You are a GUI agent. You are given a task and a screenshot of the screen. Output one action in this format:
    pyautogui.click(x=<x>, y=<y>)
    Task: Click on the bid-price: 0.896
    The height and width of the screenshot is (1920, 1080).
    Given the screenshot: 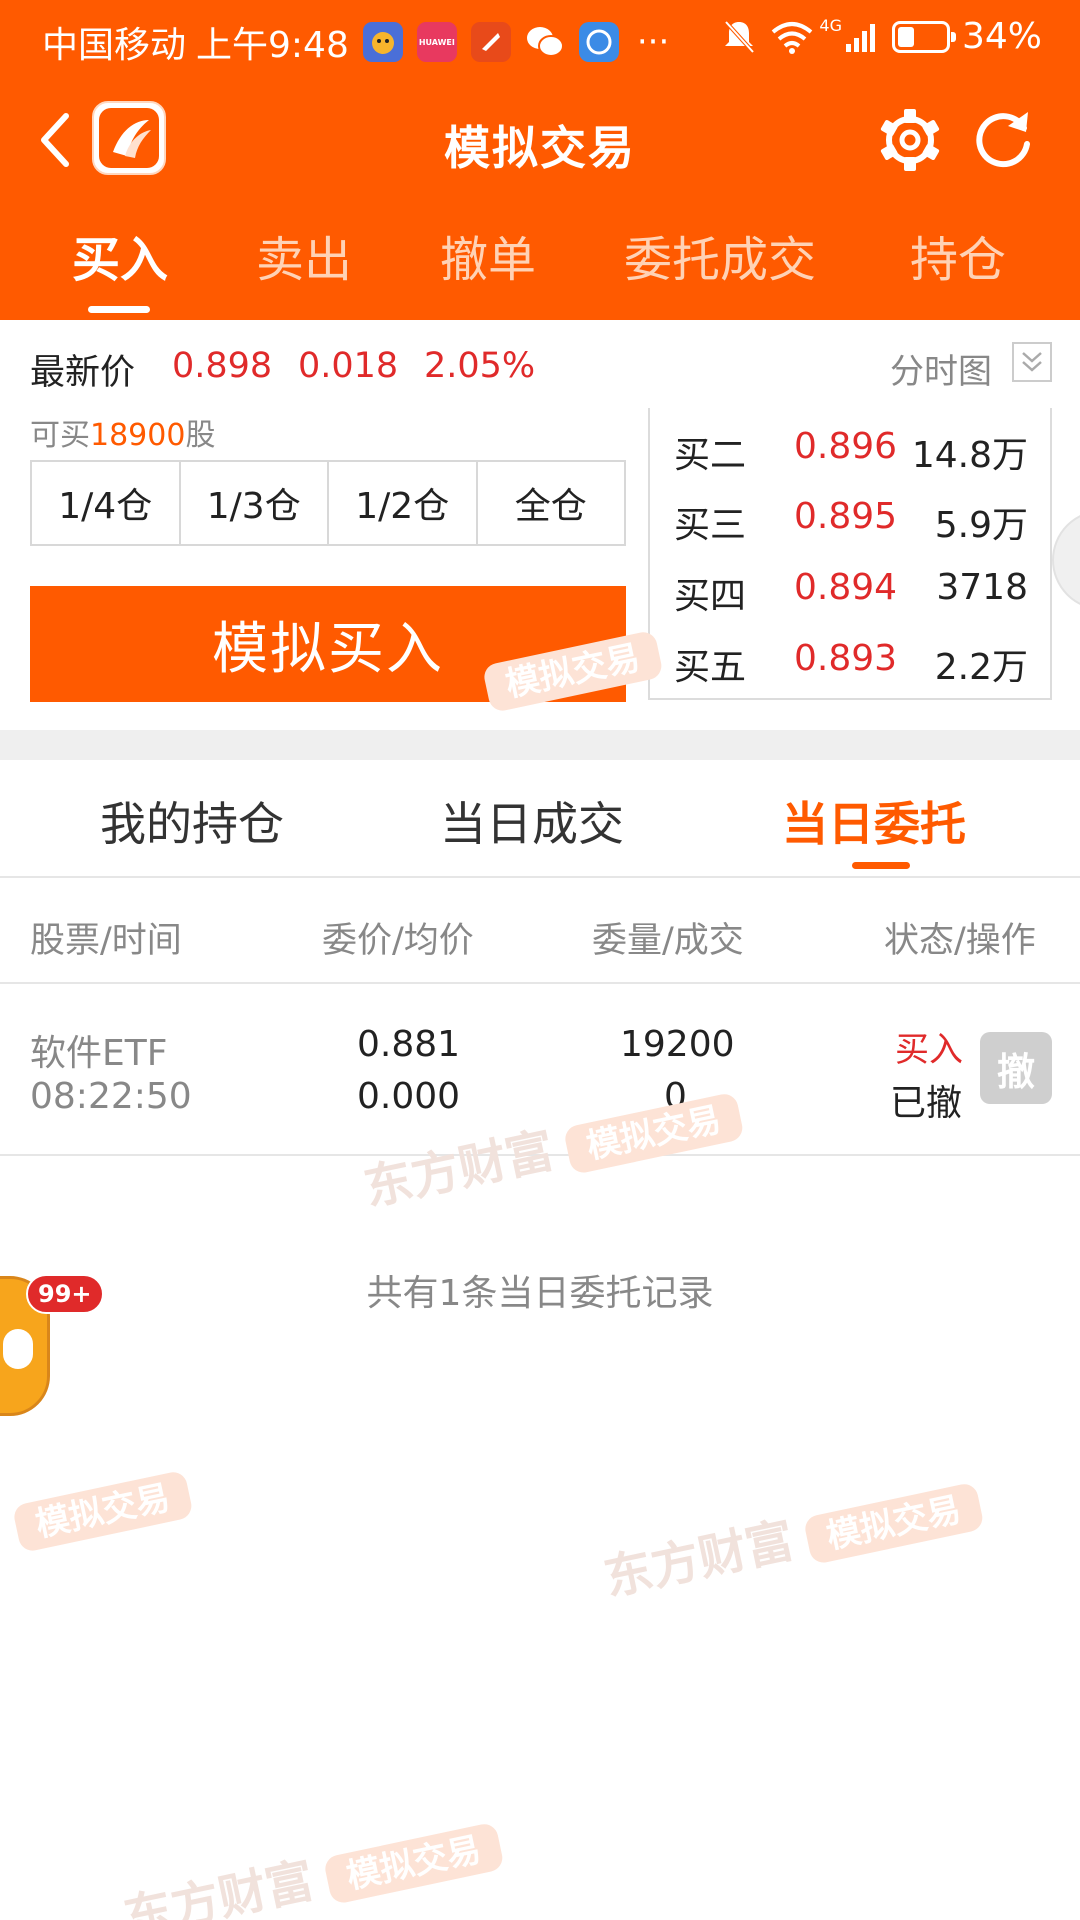 What is the action you would take?
    pyautogui.click(x=845, y=446)
    